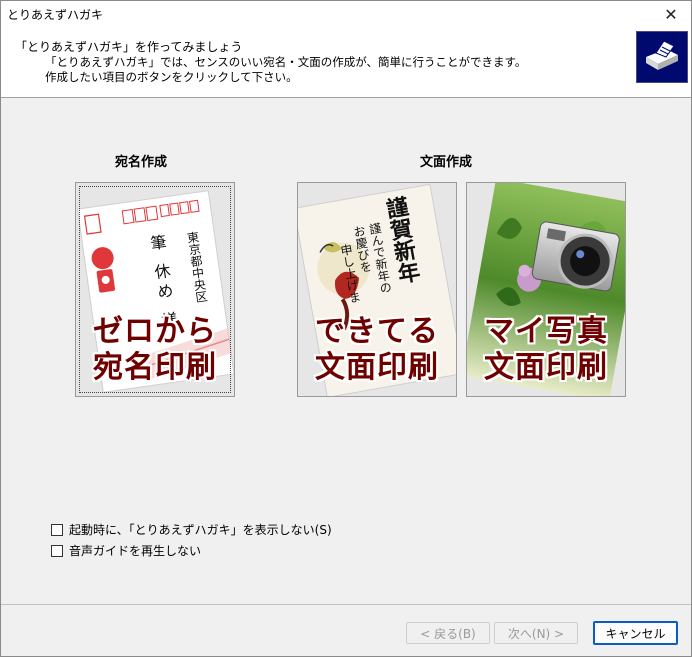 The height and width of the screenshot is (657, 692). I want to click on printer-icon, so click(662, 57).